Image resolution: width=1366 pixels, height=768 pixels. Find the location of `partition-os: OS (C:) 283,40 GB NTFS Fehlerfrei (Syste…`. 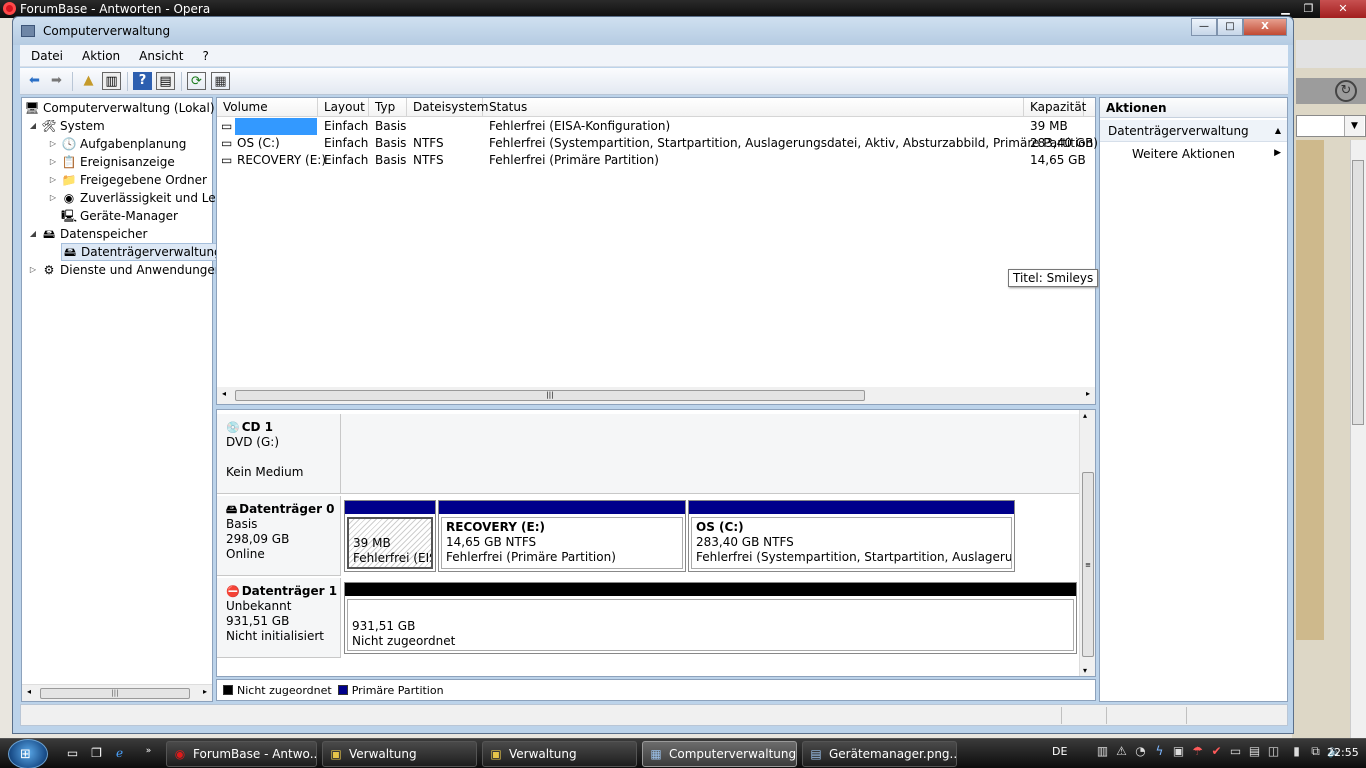

partition-os: OS (C:) 283,40 GB NTFS Fehlerfrei (Syste… is located at coordinates (851, 536).